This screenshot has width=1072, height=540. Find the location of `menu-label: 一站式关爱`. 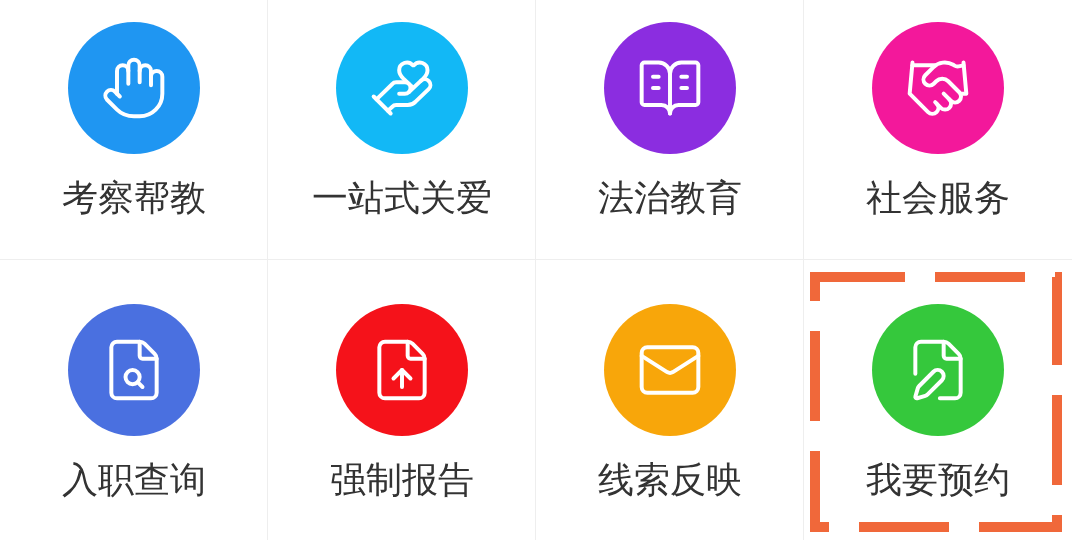

menu-label: 一站式关爱 is located at coordinates (401, 198).